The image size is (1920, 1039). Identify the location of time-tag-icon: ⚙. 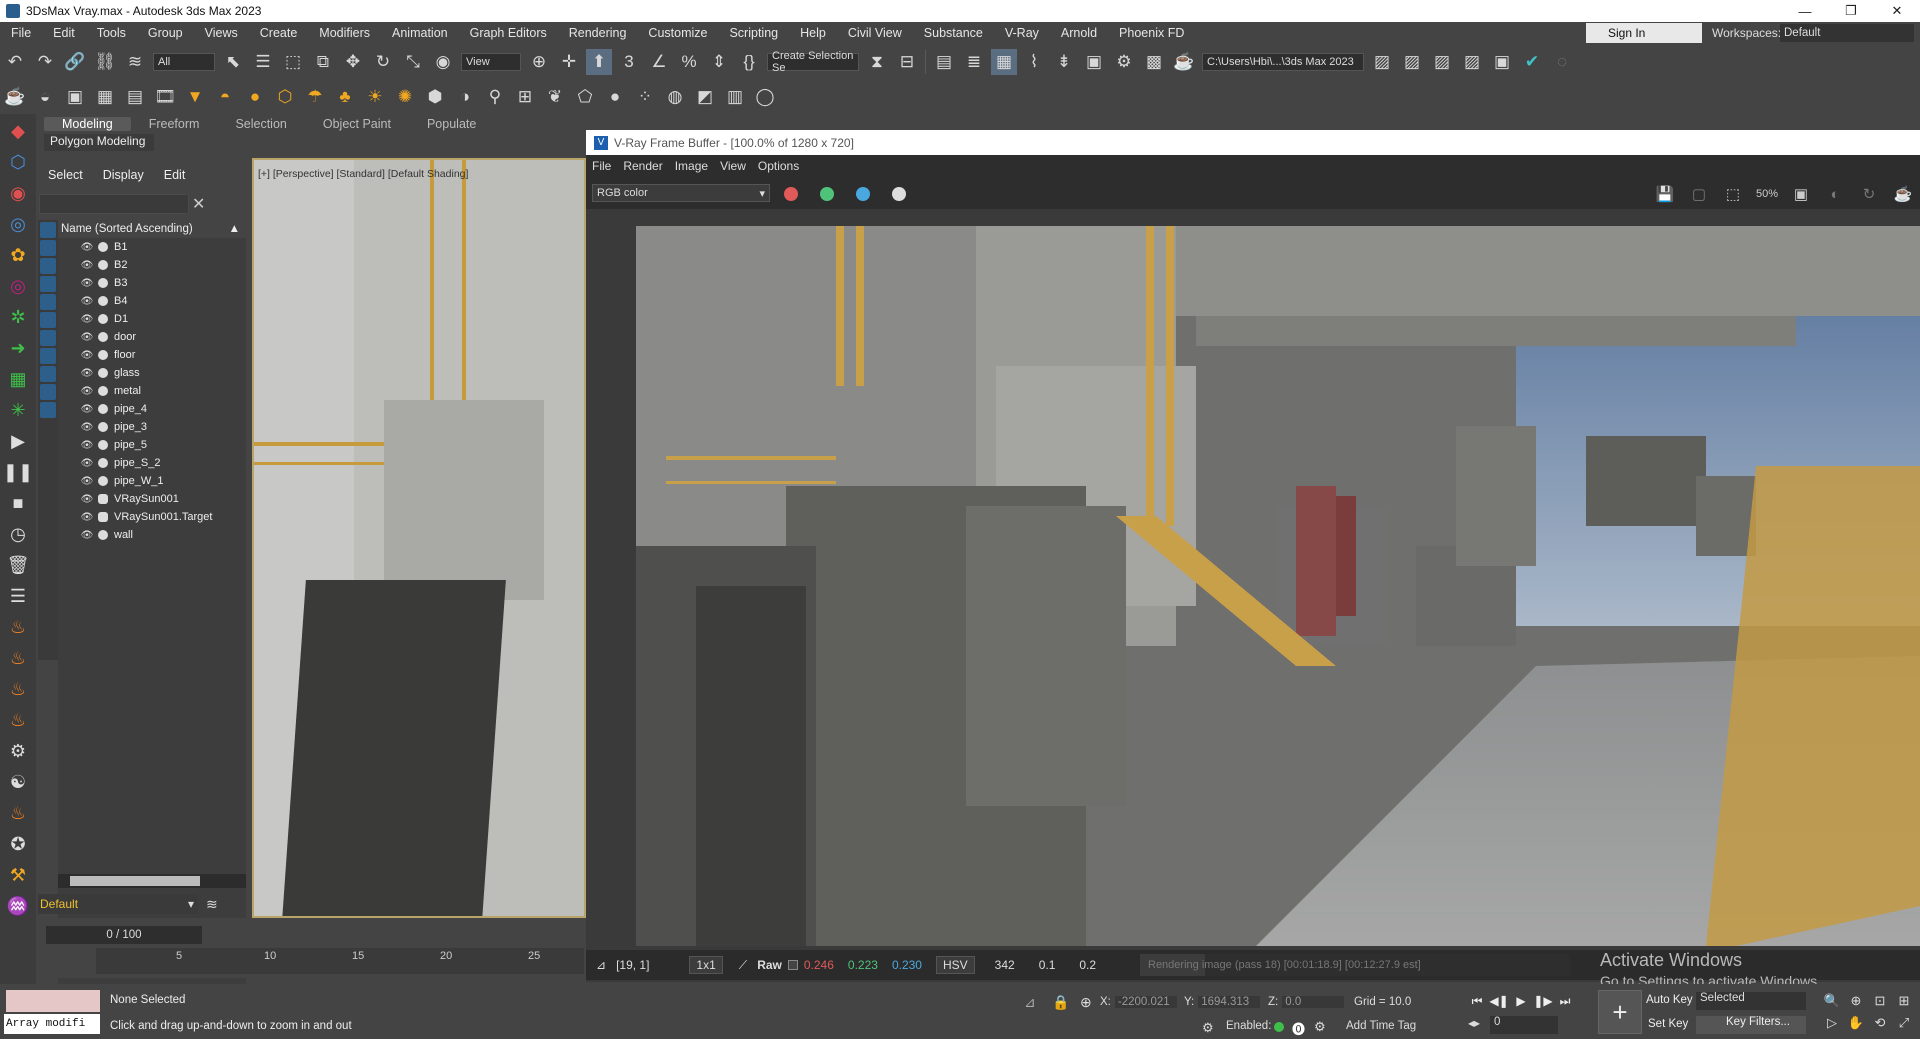
(1320, 1027).